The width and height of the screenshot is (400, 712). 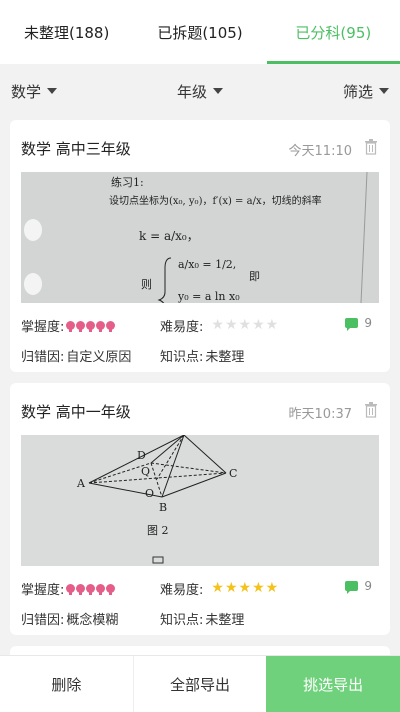 I want to click on tab-unsorted: 未整理(188), so click(x=66, y=32).